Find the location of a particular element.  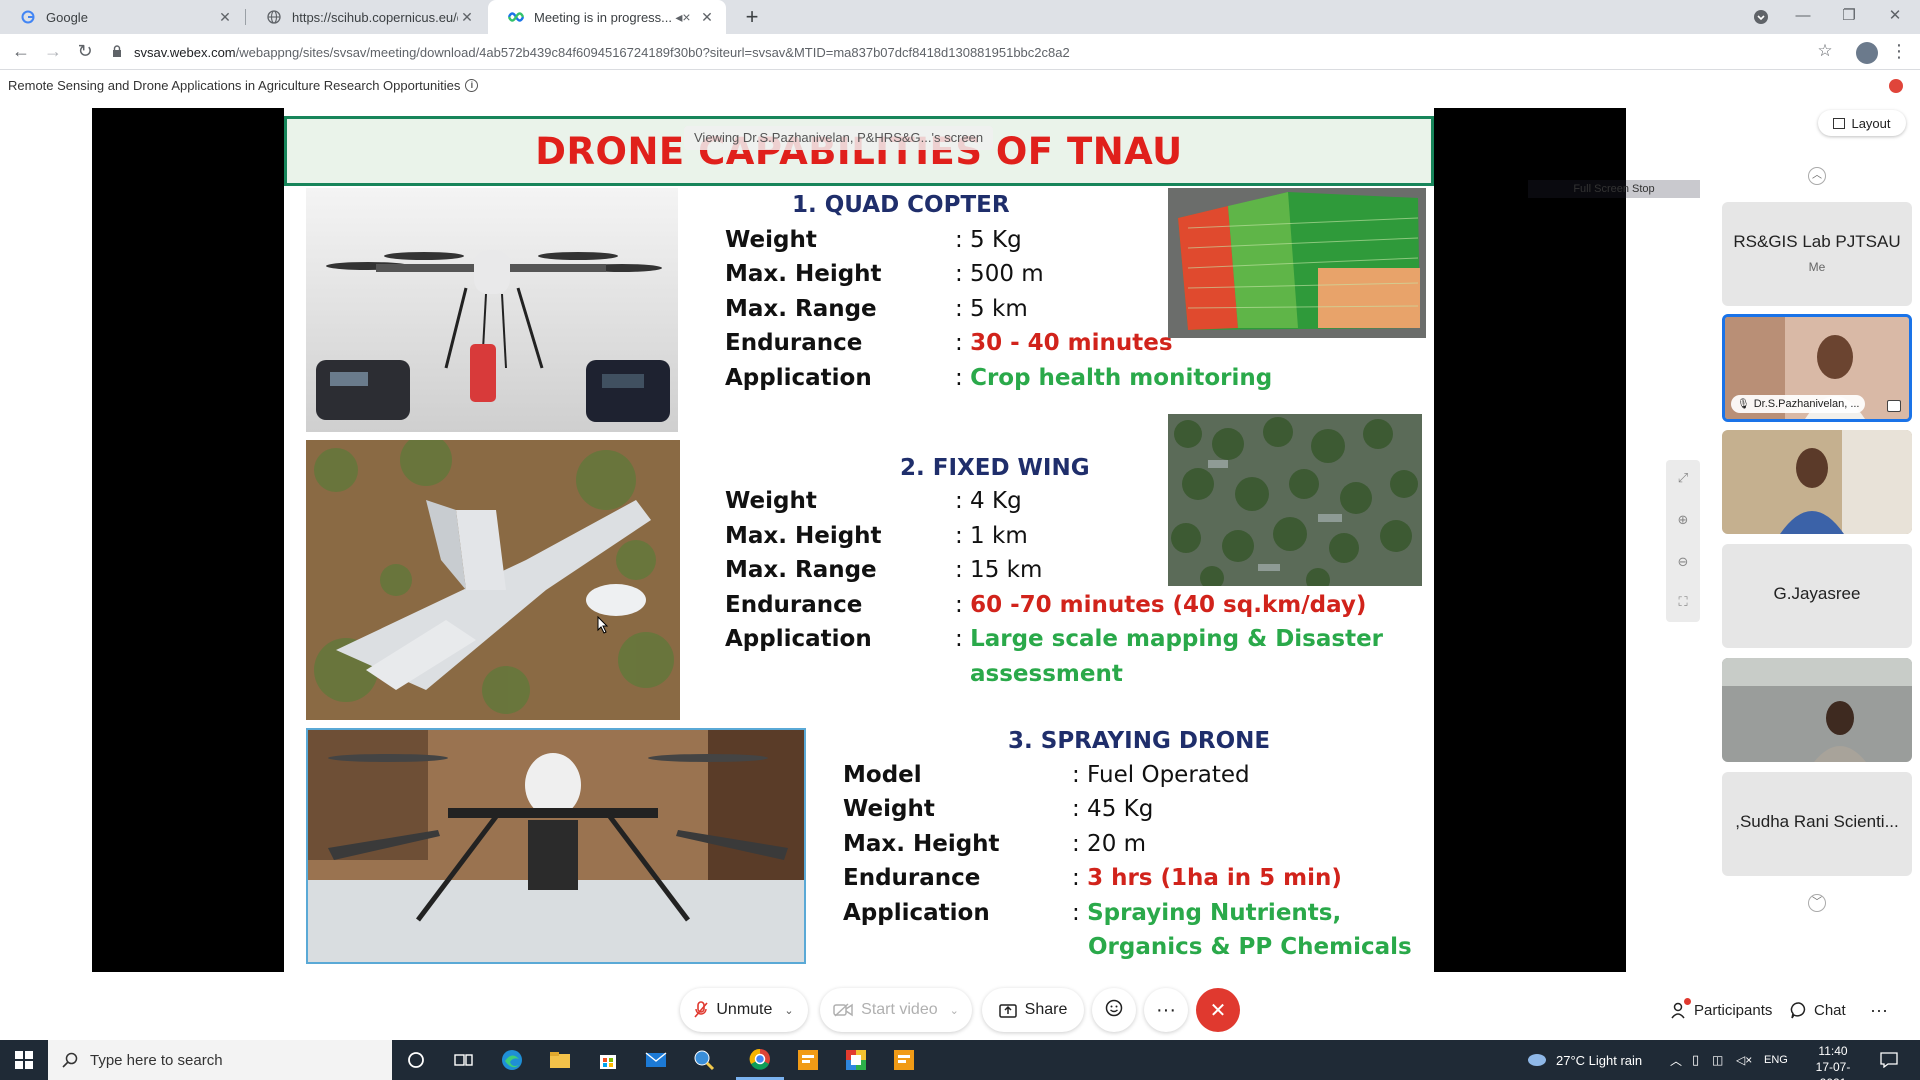

participant-name: RS&GIS Lab PJTSAU is located at coordinates (1817, 241).